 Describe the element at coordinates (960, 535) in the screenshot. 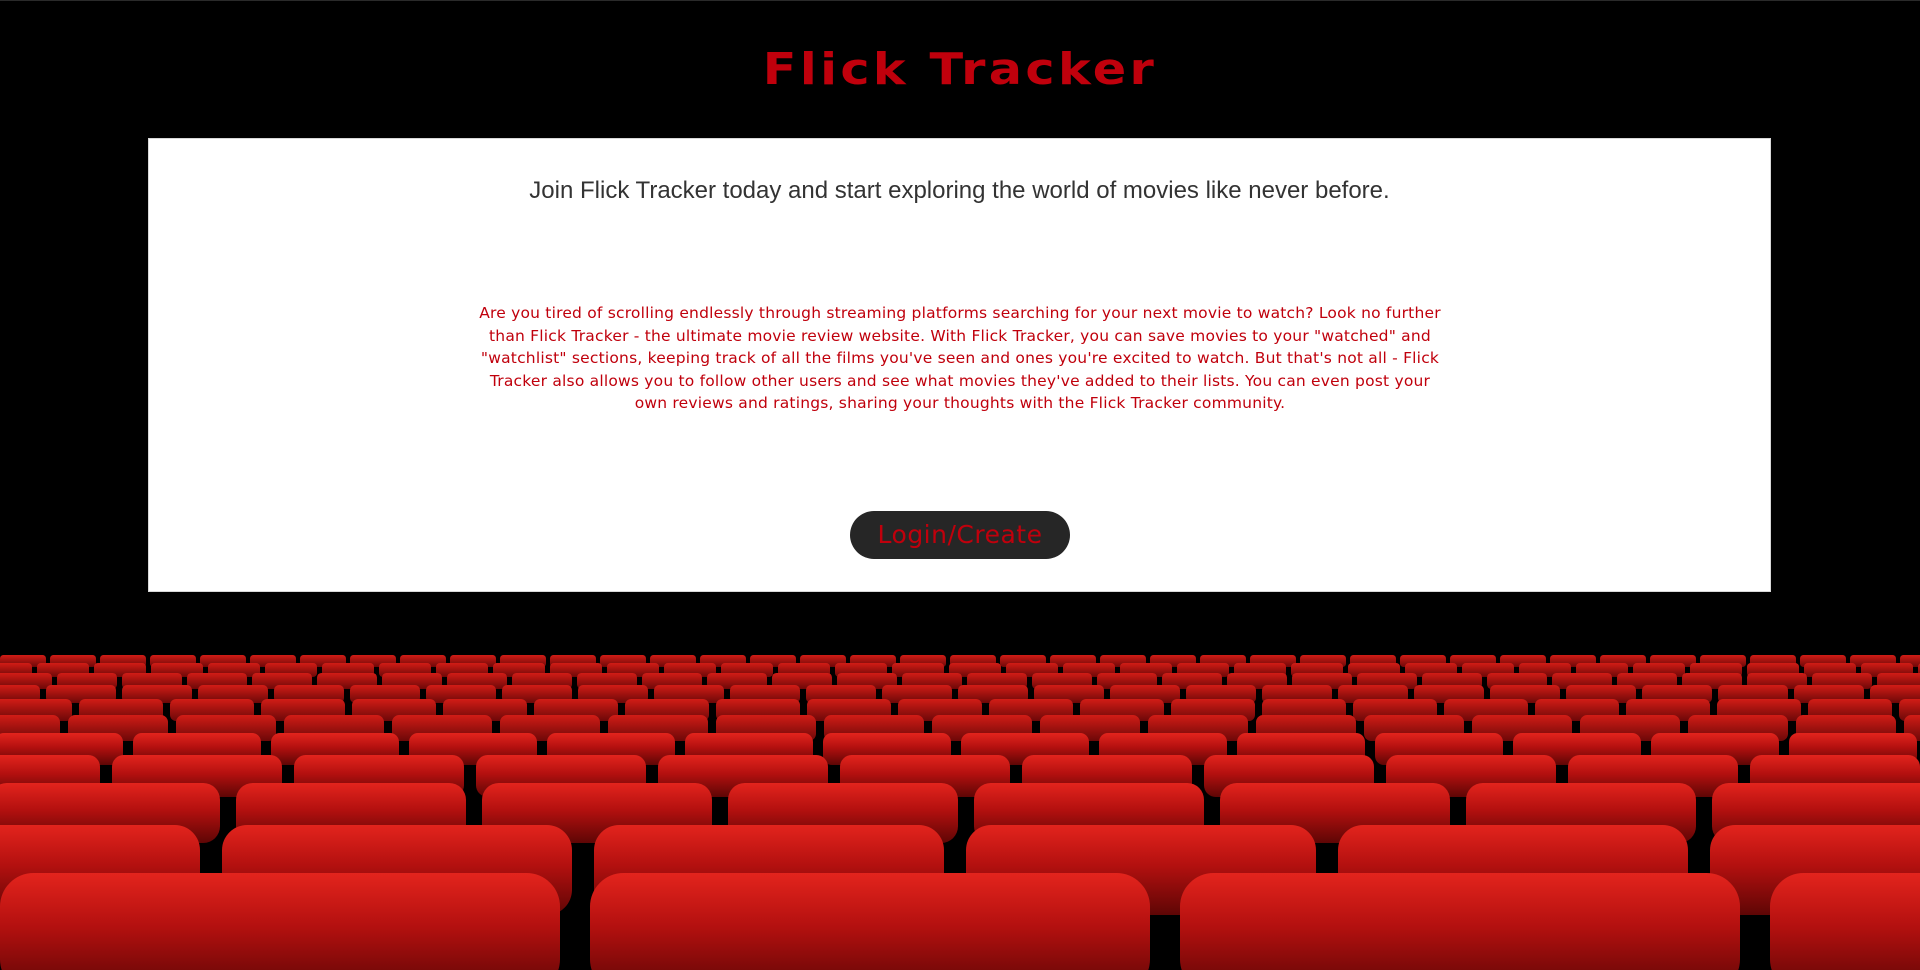

I see `login-create-button: Login/Create` at that location.